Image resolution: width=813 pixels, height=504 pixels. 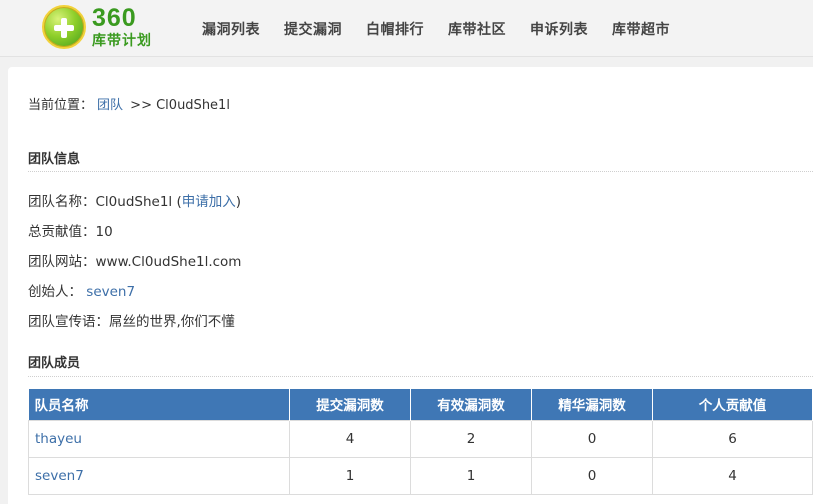 I want to click on nav-store: 库带超市, so click(x=641, y=29).